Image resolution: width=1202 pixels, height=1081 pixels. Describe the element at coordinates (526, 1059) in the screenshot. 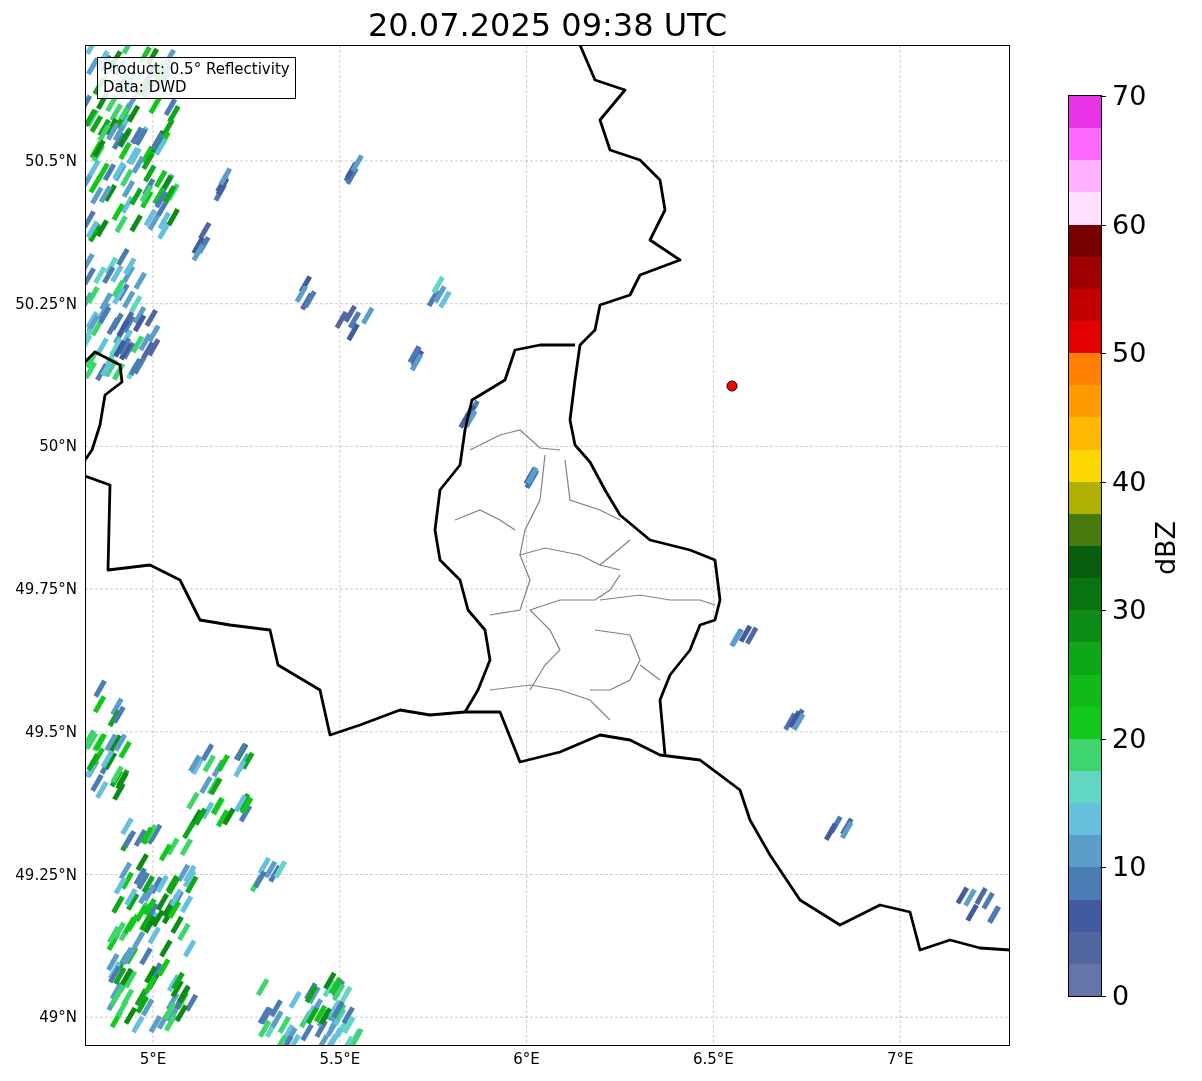

I see `longitude-label: 6°E` at that location.